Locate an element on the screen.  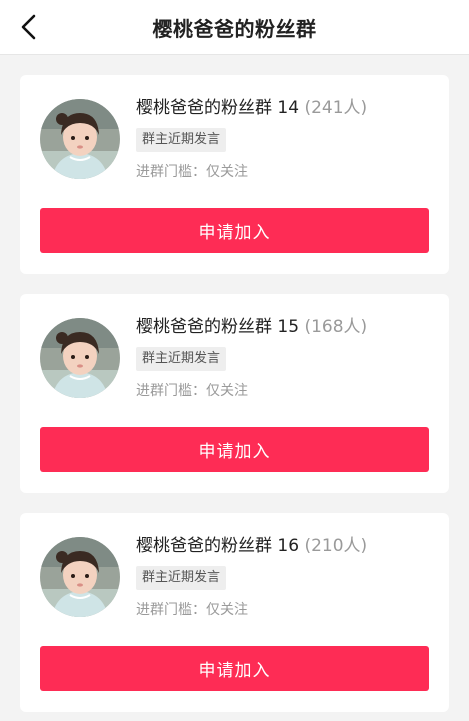
group-info: 樱桃爸爸的粉丝群 16 (210人) 群主近期发言 进群门槛：仅关注 is located at coordinates (251, 580).